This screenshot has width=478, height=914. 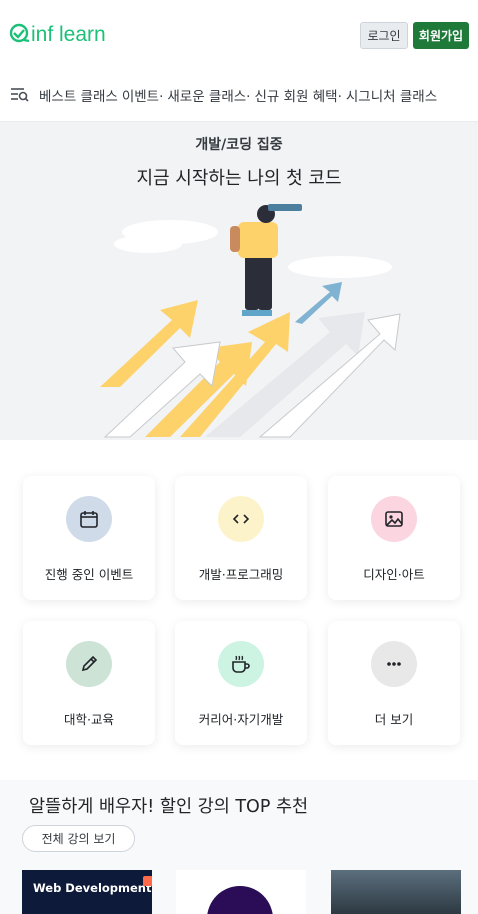 I want to click on category-label: 더 보기, so click(x=394, y=719).